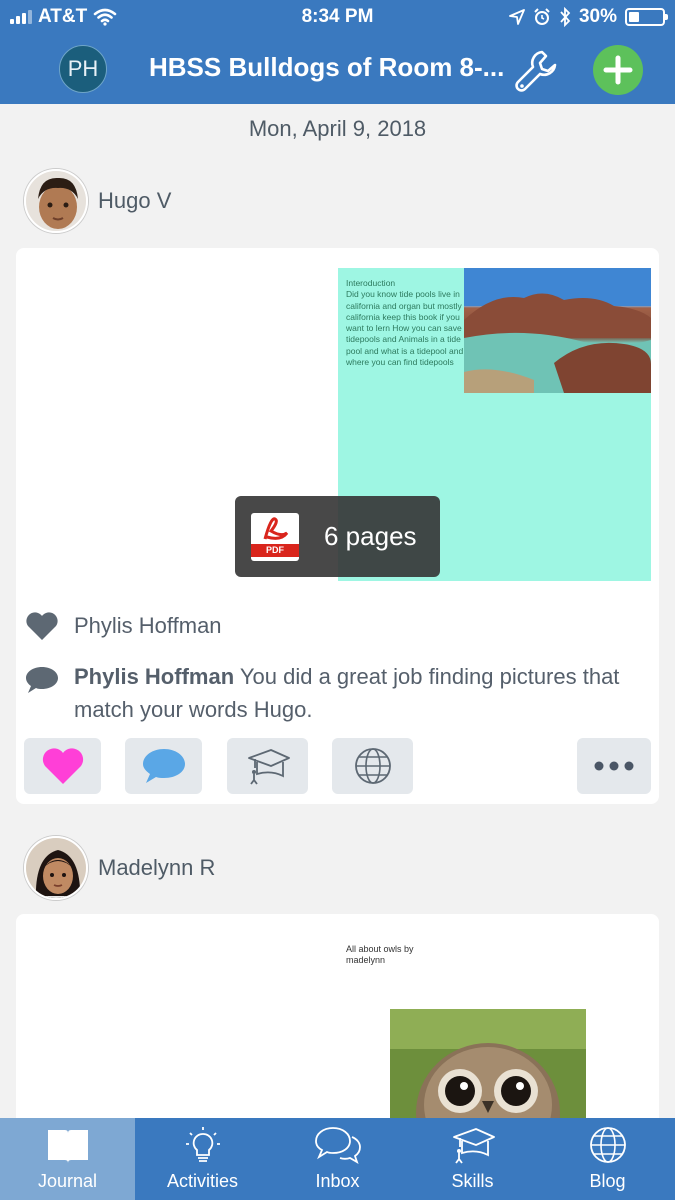 The height and width of the screenshot is (1200, 675). What do you see at coordinates (597, 16) in the screenshot?
I see `battery-percent: 30%` at bounding box center [597, 16].